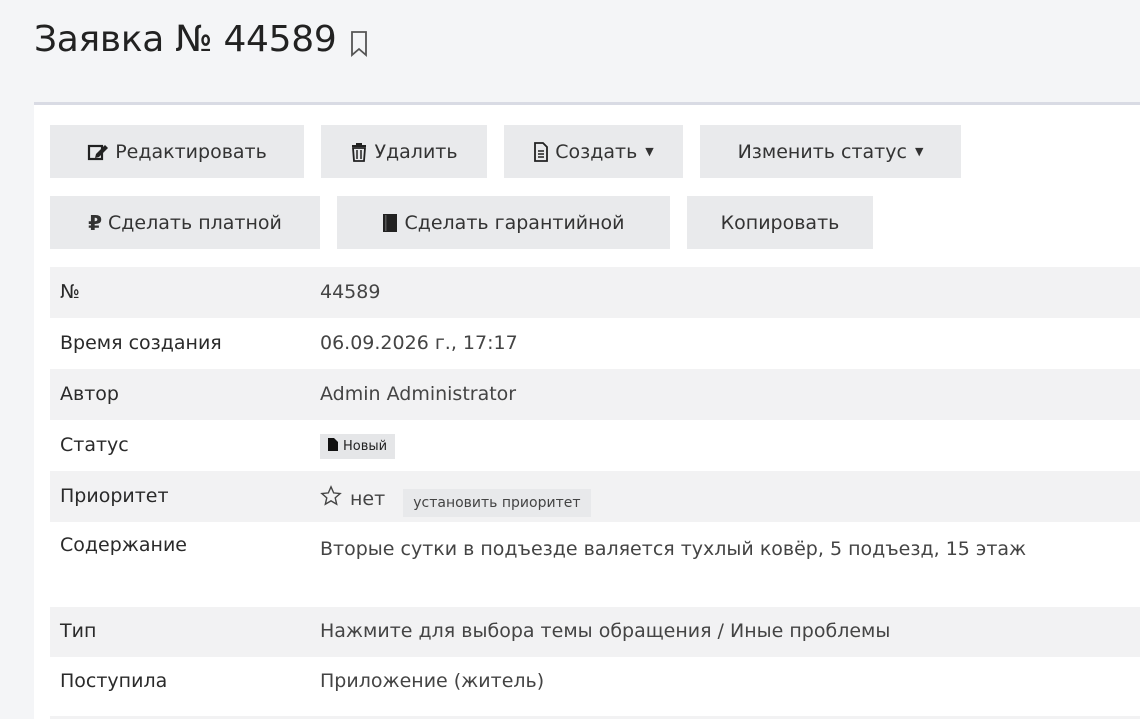  What do you see at coordinates (331, 498) in the screenshot?
I see `star-outline-icon` at bounding box center [331, 498].